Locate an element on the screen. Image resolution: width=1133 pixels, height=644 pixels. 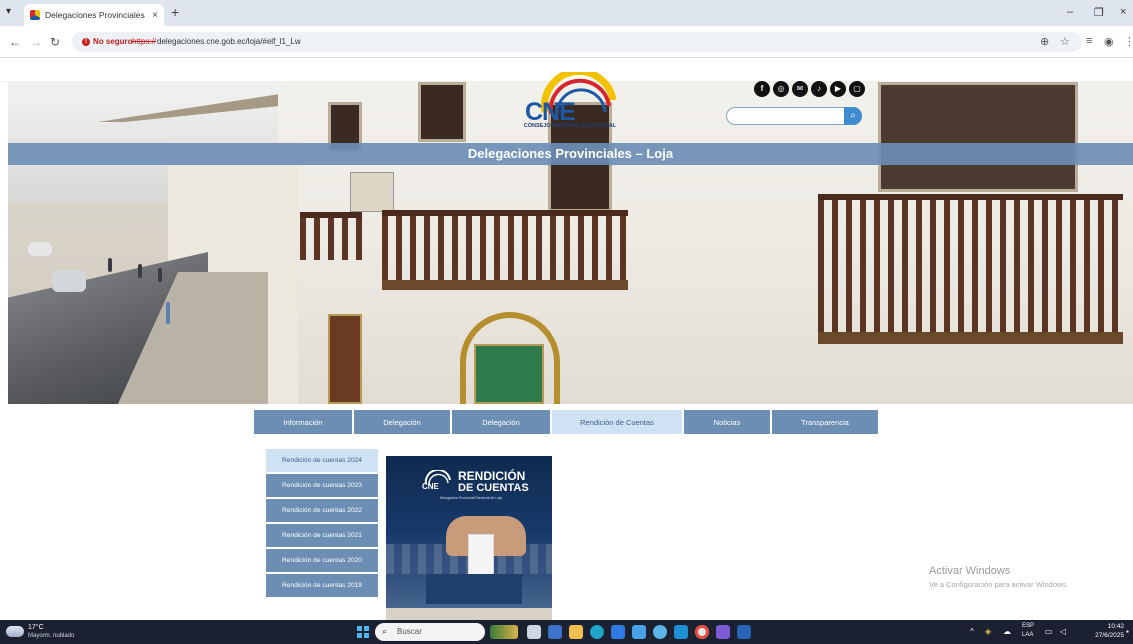
tab-noticias: Noticias is located at coordinates (727, 422).